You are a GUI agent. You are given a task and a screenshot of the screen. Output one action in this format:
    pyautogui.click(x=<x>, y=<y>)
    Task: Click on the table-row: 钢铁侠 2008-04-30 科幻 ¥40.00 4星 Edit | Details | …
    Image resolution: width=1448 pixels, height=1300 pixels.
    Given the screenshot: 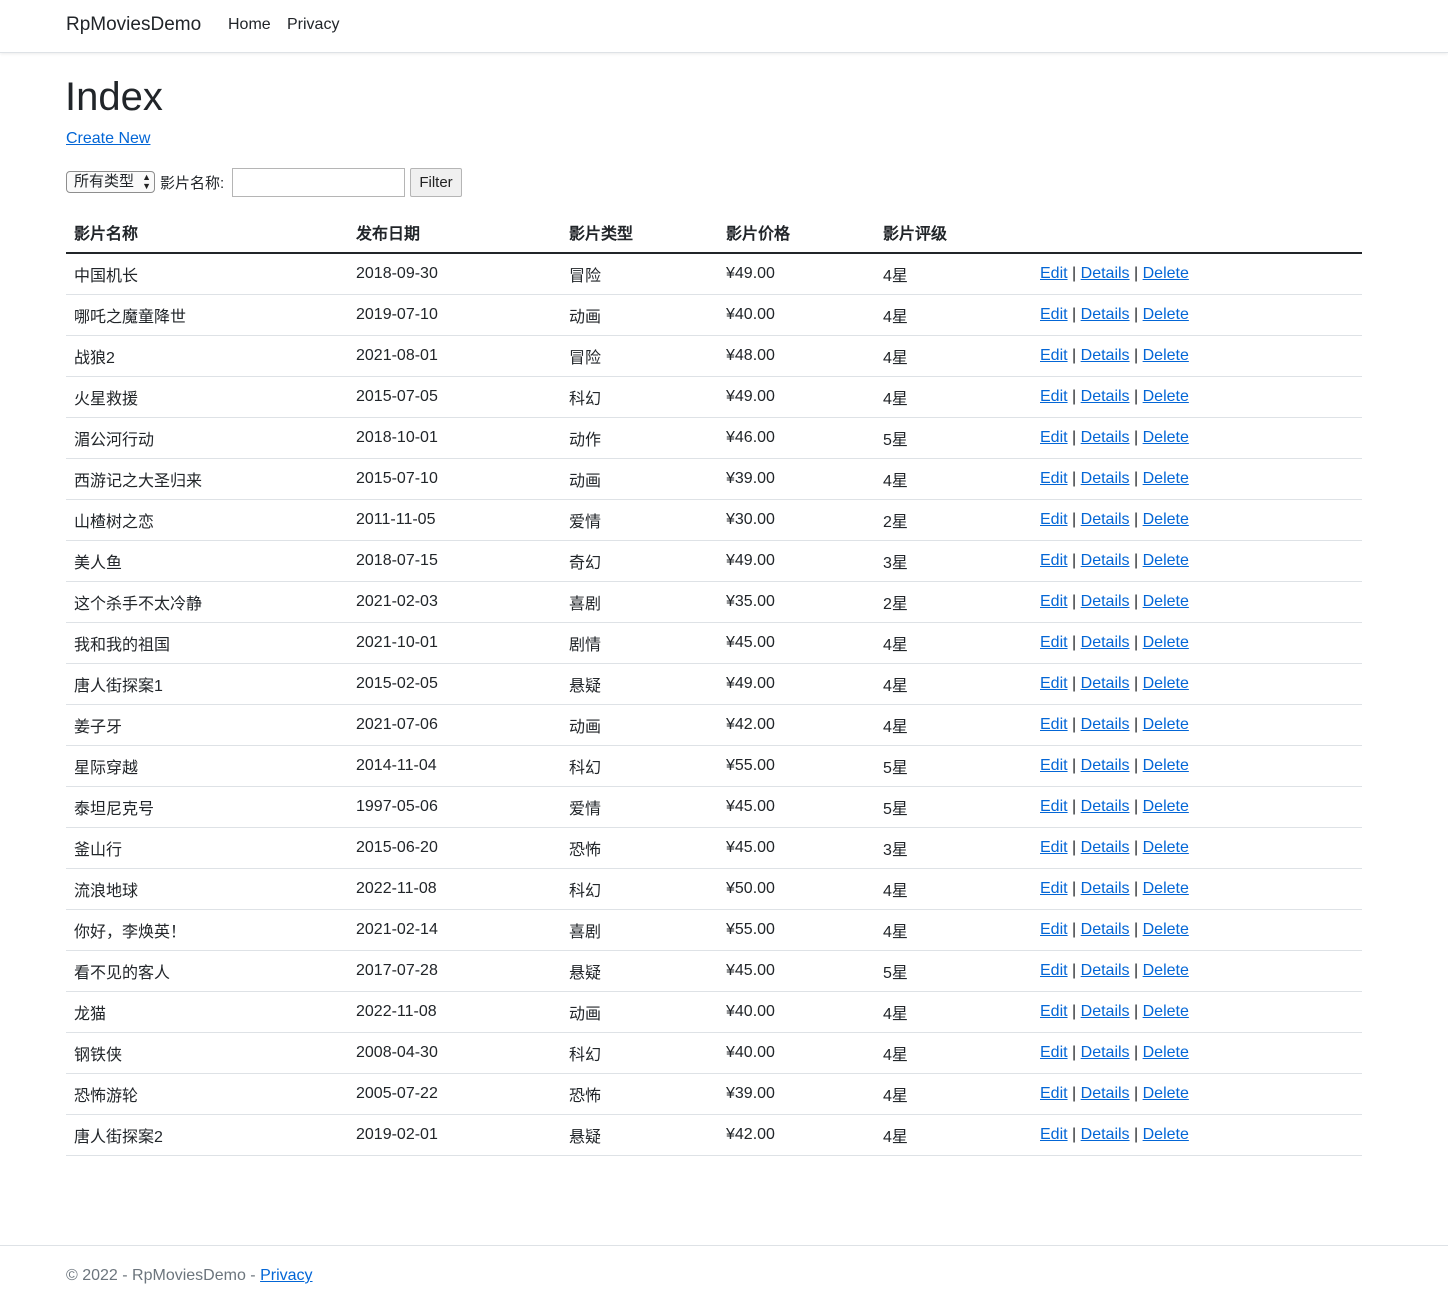 What is the action you would take?
    pyautogui.click(x=714, y=1053)
    